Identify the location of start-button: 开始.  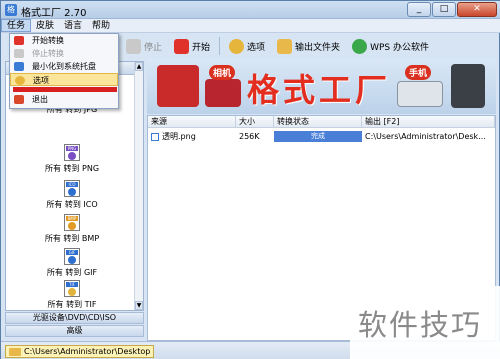
(192, 46).